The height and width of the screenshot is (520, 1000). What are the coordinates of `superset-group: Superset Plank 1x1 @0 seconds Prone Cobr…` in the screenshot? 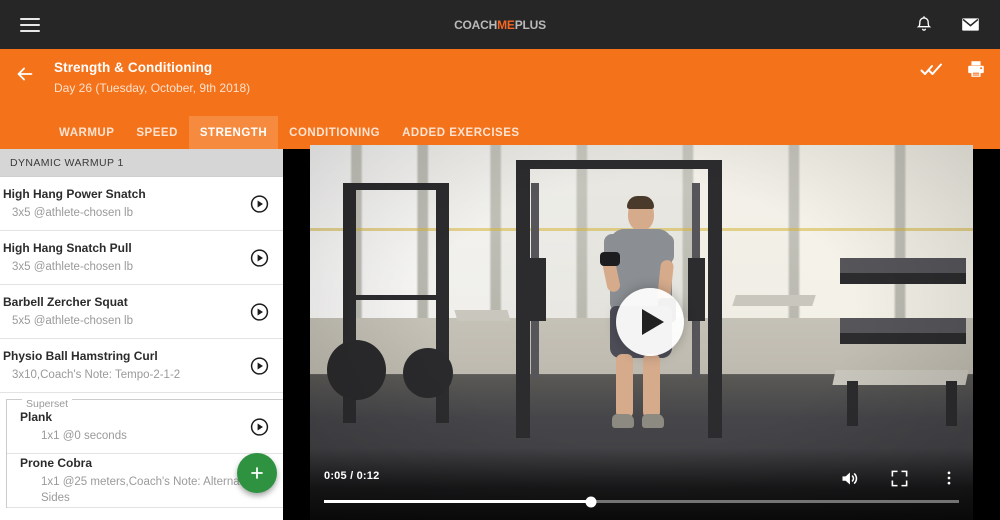 It's located at (141, 453).